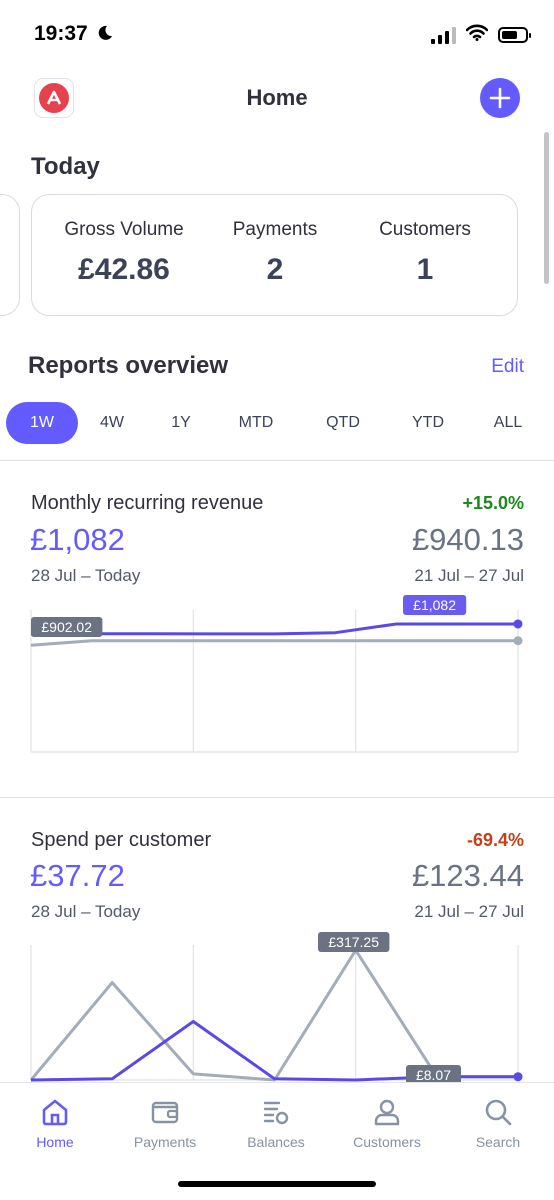 This screenshot has height=1200, width=554. I want to click on tabbar-balances: Balances, so click(276, 1122).